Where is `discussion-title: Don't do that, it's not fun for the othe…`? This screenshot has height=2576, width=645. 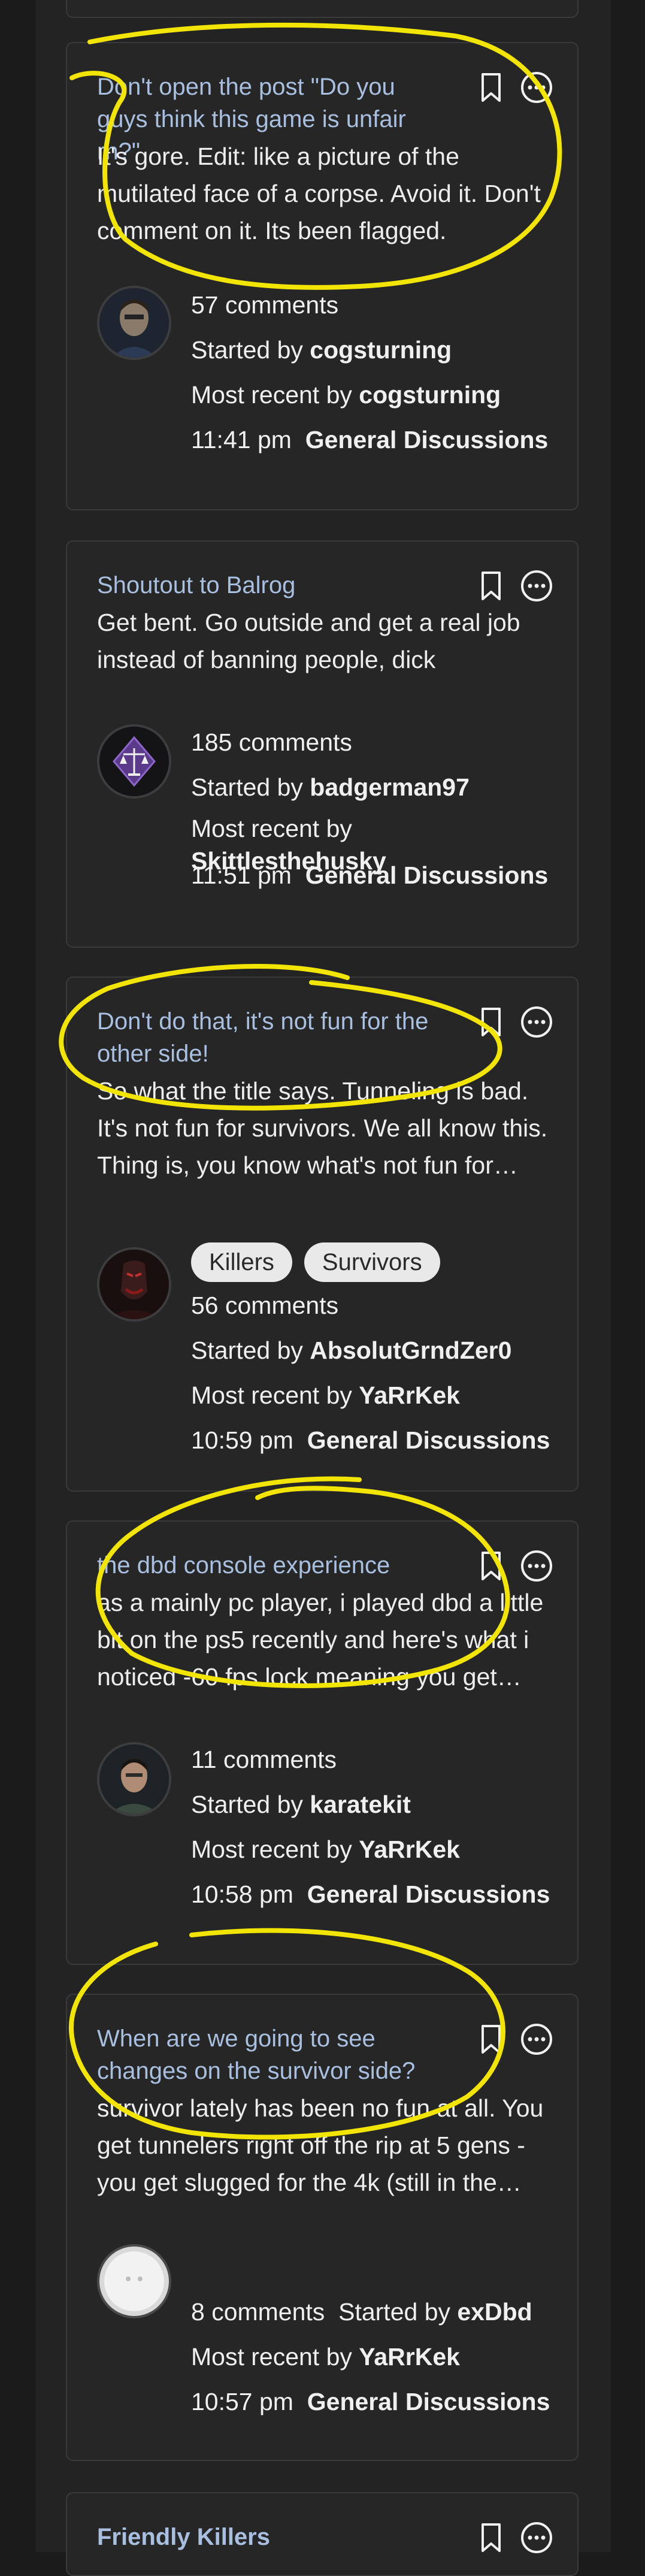
discussion-title: Don't do that, it's not fun for the othe… is located at coordinates (264, 1037).